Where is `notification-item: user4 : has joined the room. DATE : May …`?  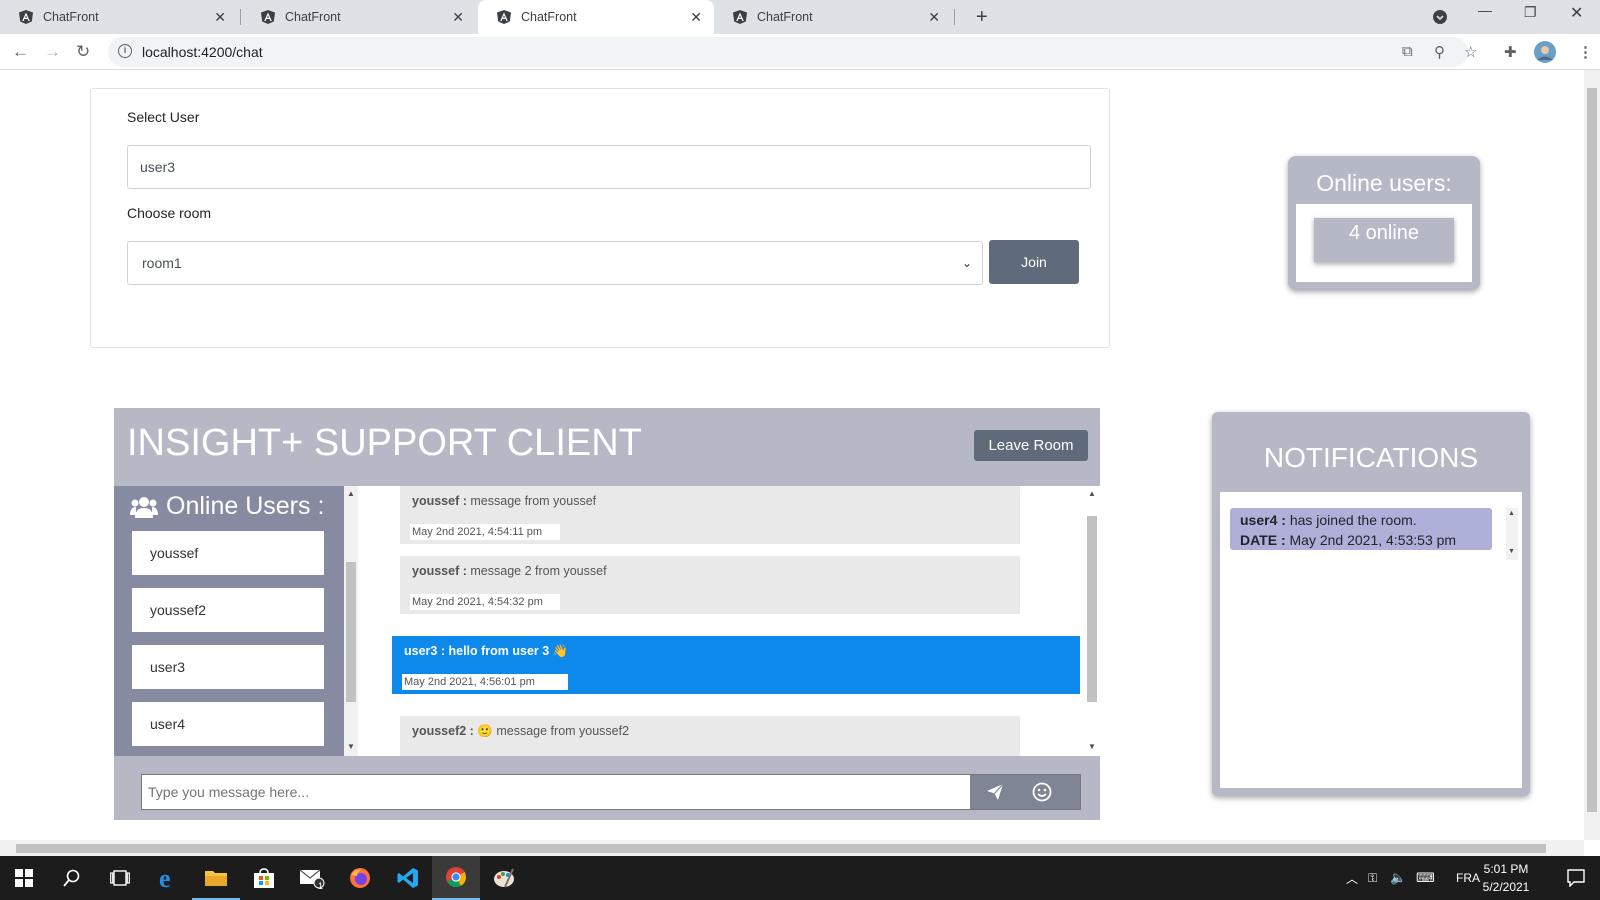
notification-item: user4 : has joined the room. DATE : May … is located at coordinates (1361, 529).